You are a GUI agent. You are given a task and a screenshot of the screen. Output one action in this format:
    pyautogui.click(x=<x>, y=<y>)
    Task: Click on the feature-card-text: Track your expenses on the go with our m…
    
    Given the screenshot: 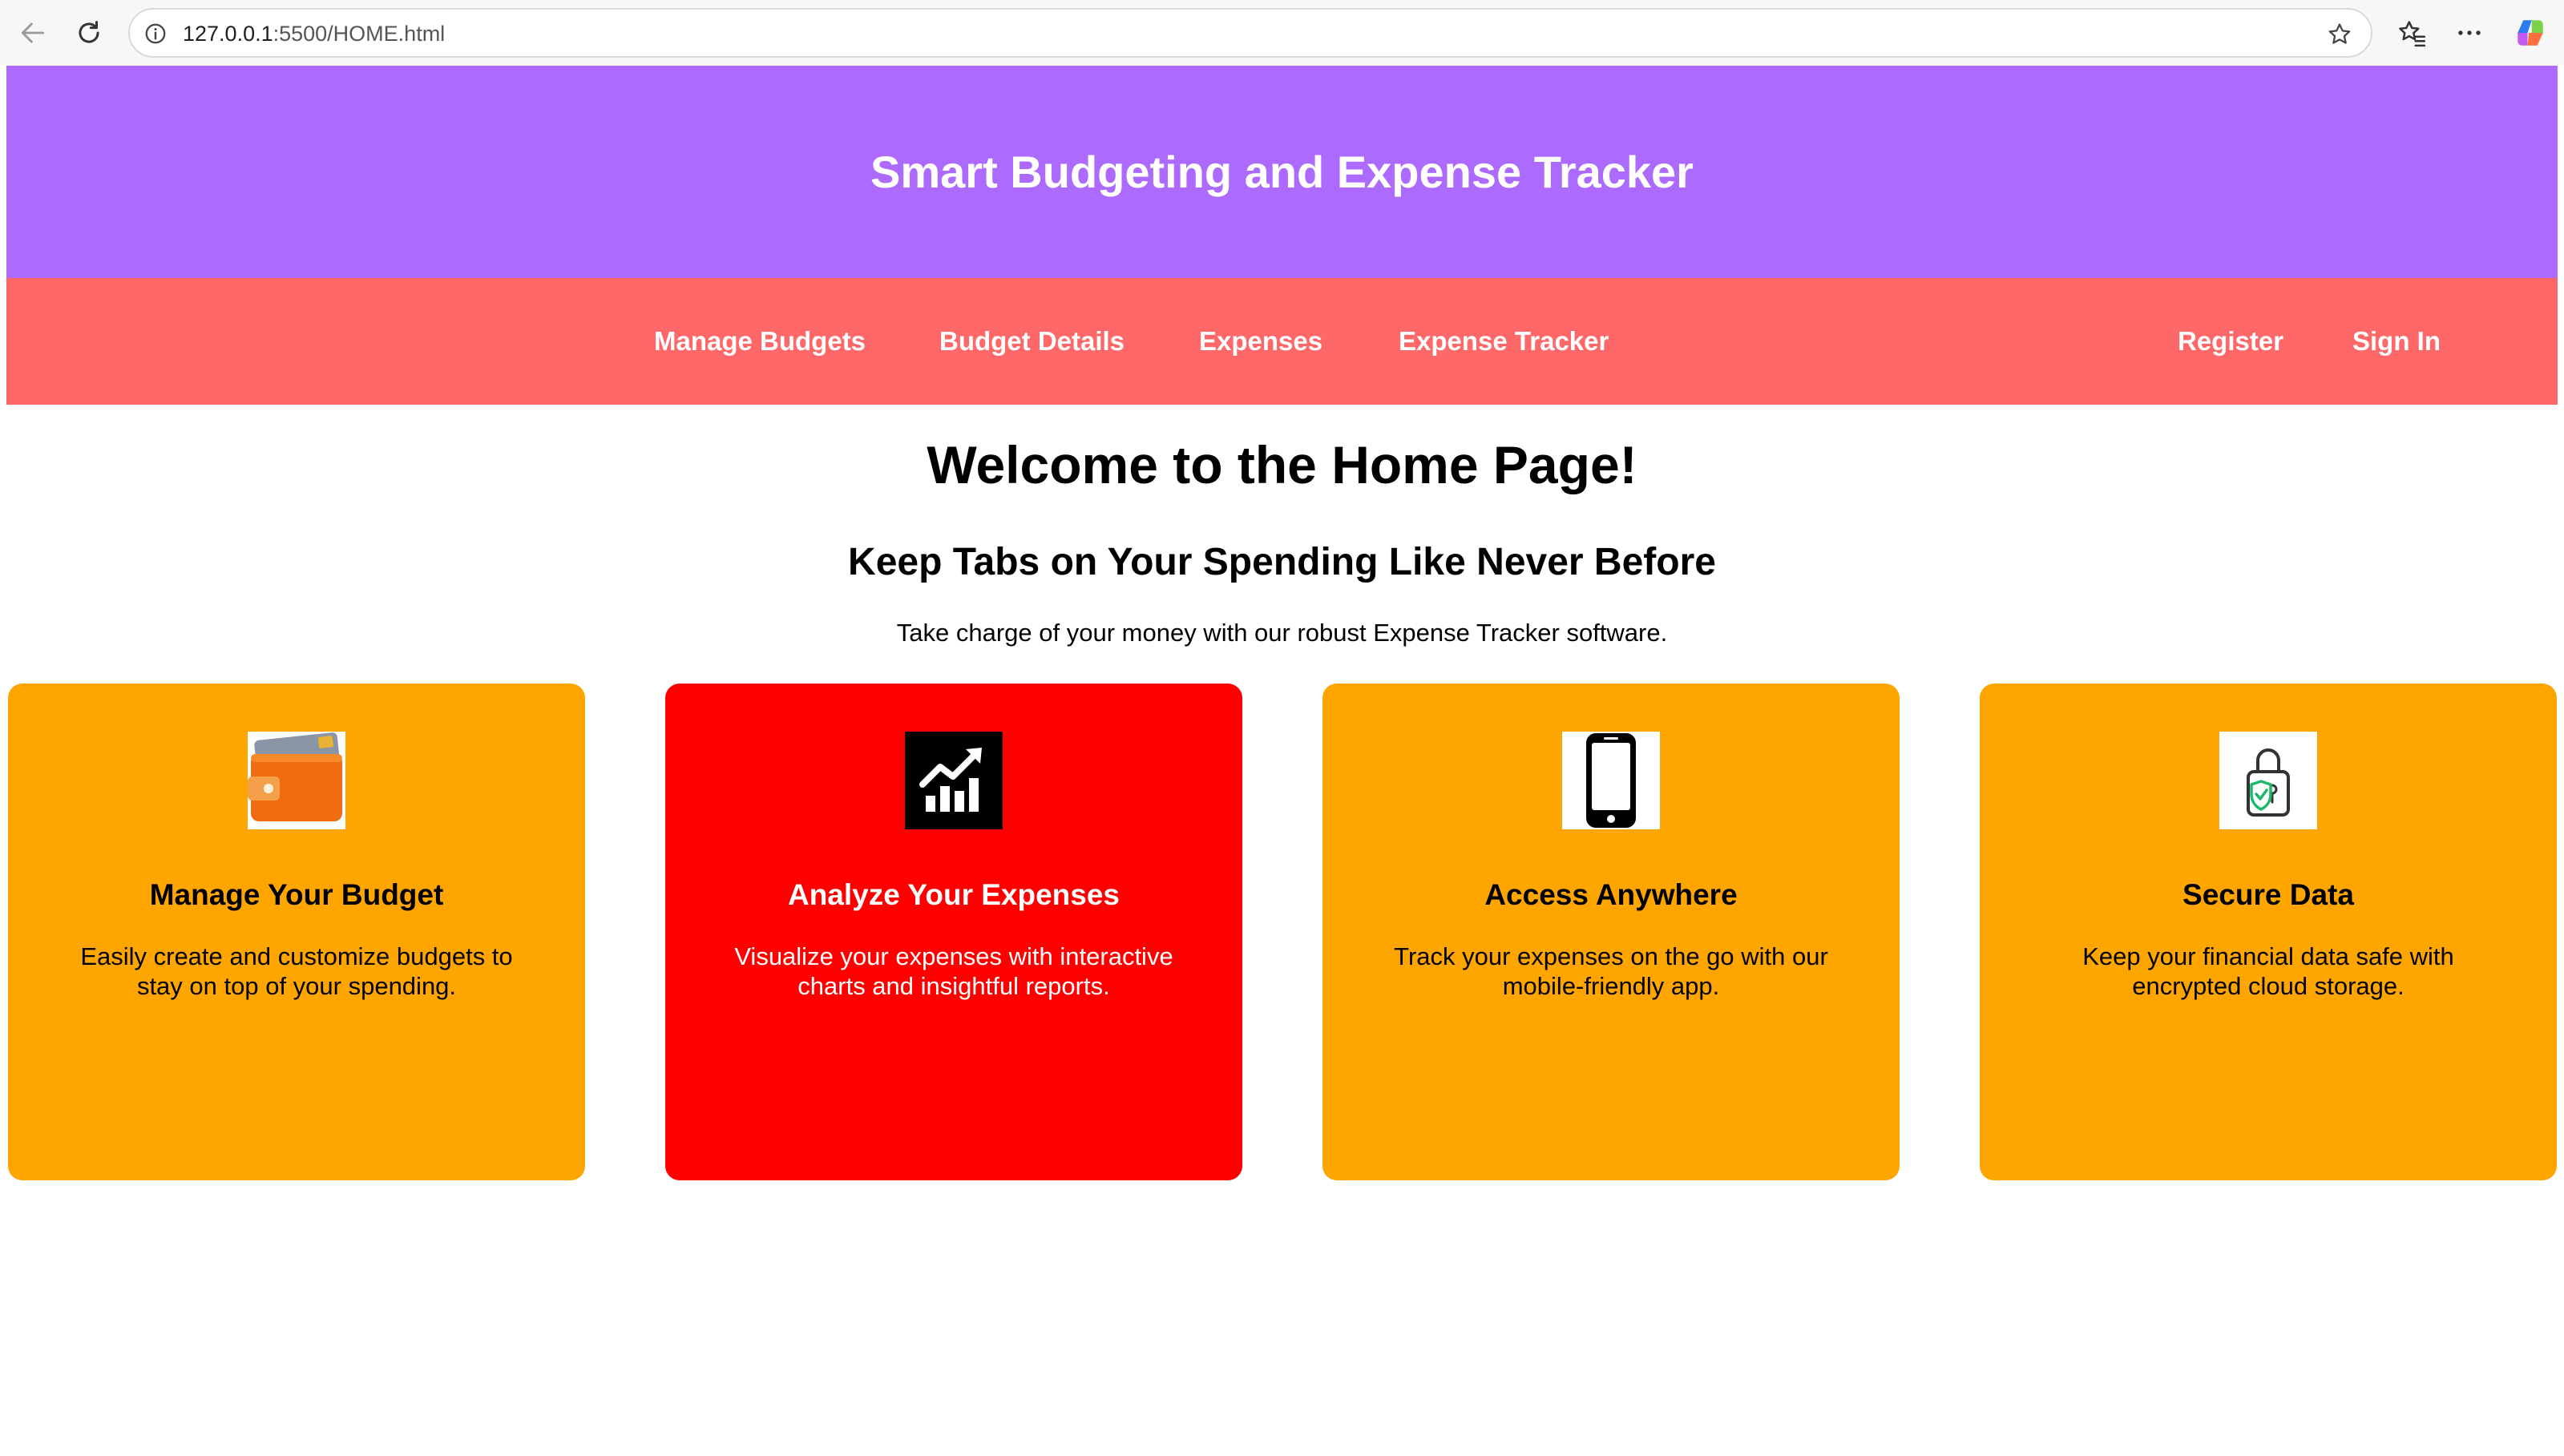 What is the action you would take?
    pyautogui.click(x=1611, y=971)
    